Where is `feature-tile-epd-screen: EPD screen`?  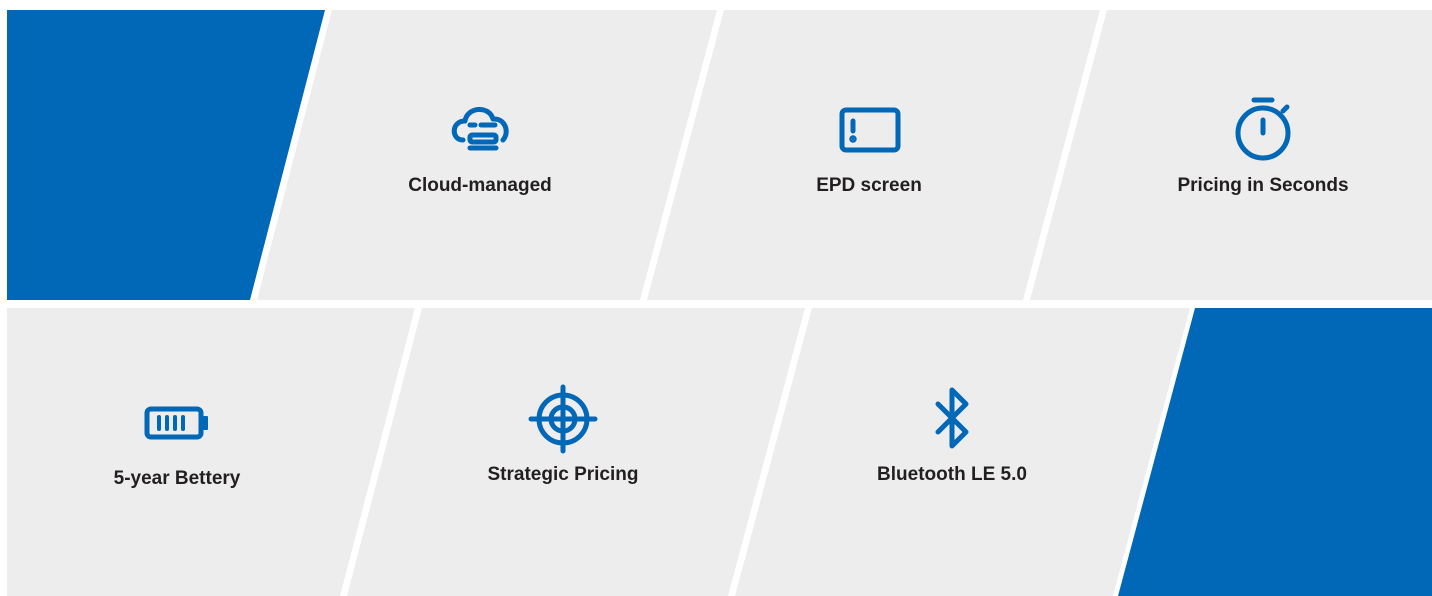 feature-tile-epd-screen: EPD screen is located at coordinates (869, 146).